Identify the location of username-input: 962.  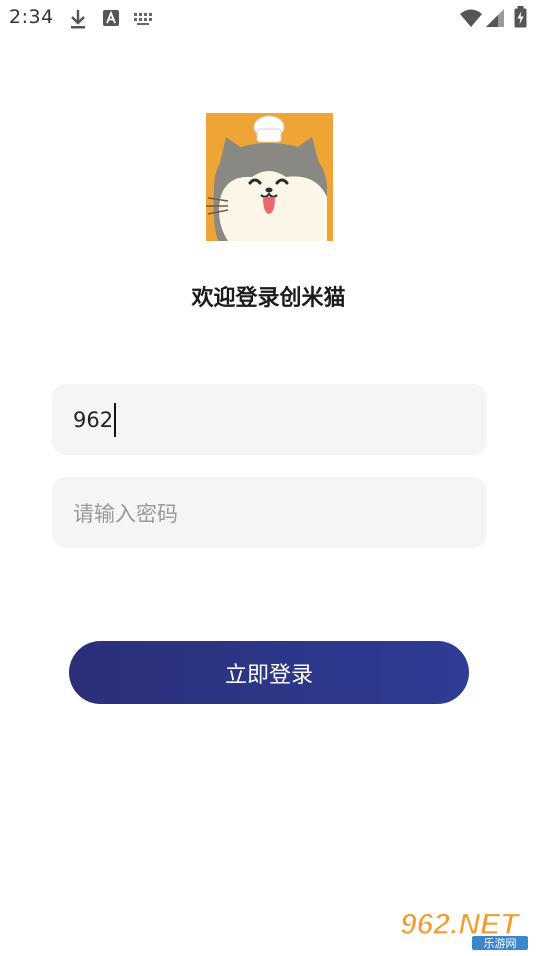
(269, 419).